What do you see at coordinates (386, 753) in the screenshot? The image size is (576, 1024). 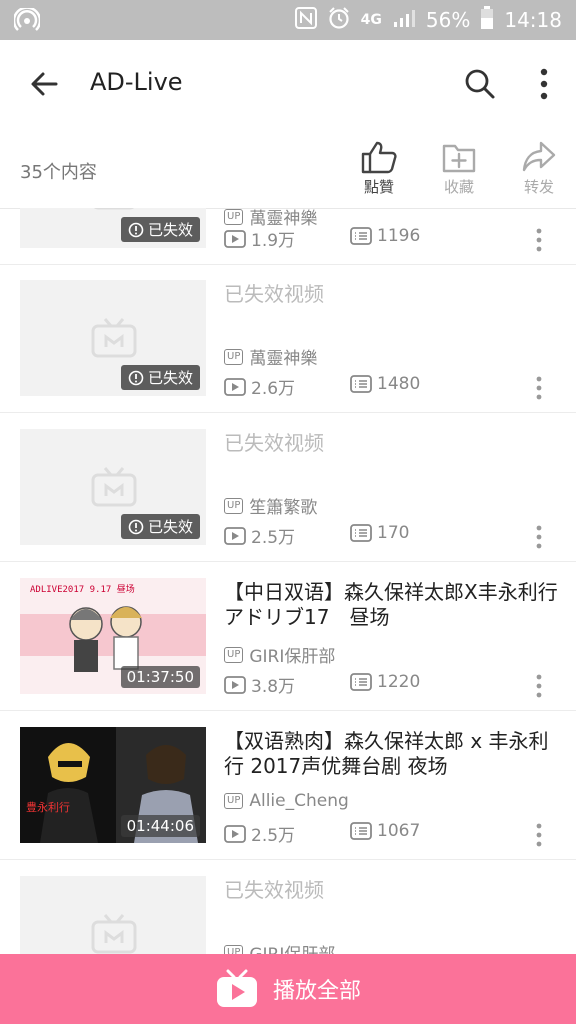 I see `video-title: 【双语熟肉】森久保祥太郎 x 丰永利行 2017声优舞台剧 夜场` at bounding box center [386, 753].